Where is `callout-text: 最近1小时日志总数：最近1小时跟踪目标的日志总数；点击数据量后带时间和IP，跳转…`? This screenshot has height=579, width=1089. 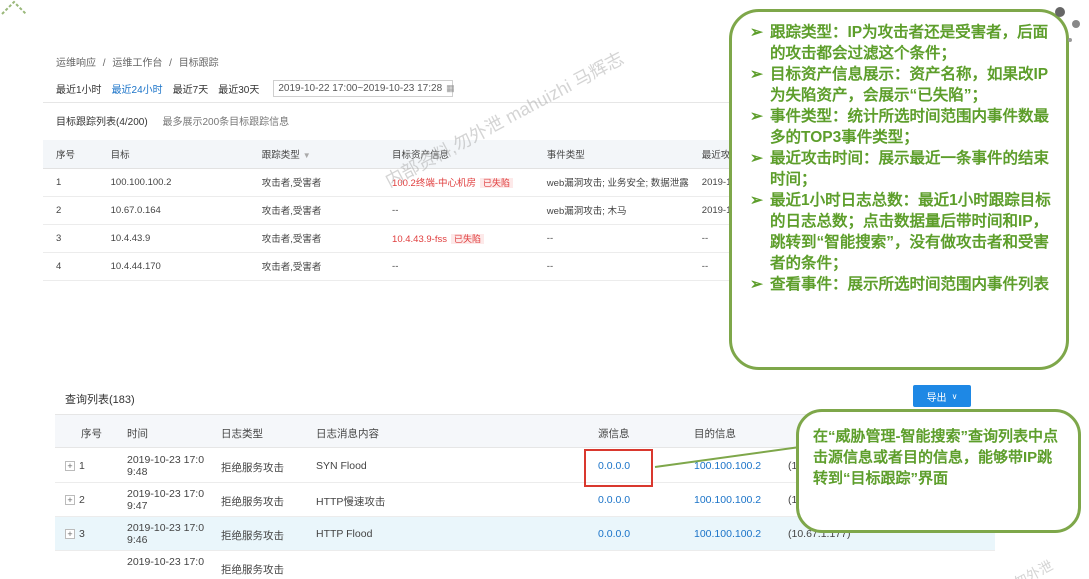 callout-text: 最近1小时日志总数：最近1小时跟踪目标的日志总数；点击数据量后带时间和IP，跳转… is located at coordinates (910, 232).